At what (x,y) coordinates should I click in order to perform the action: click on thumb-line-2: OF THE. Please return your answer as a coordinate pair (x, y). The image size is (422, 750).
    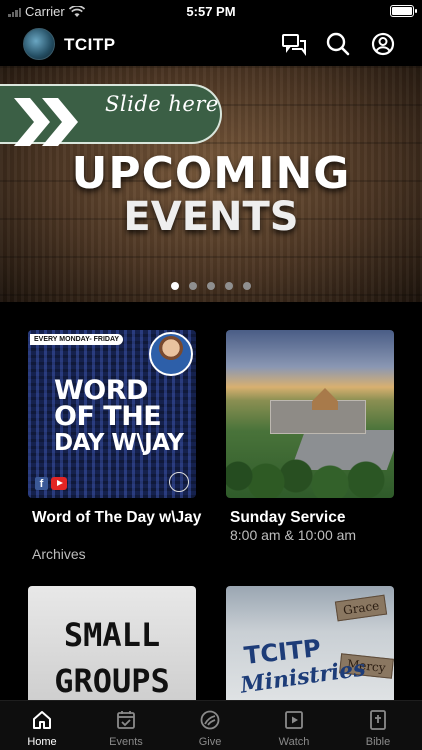
    Looking at the image, I should click on (108, 416).